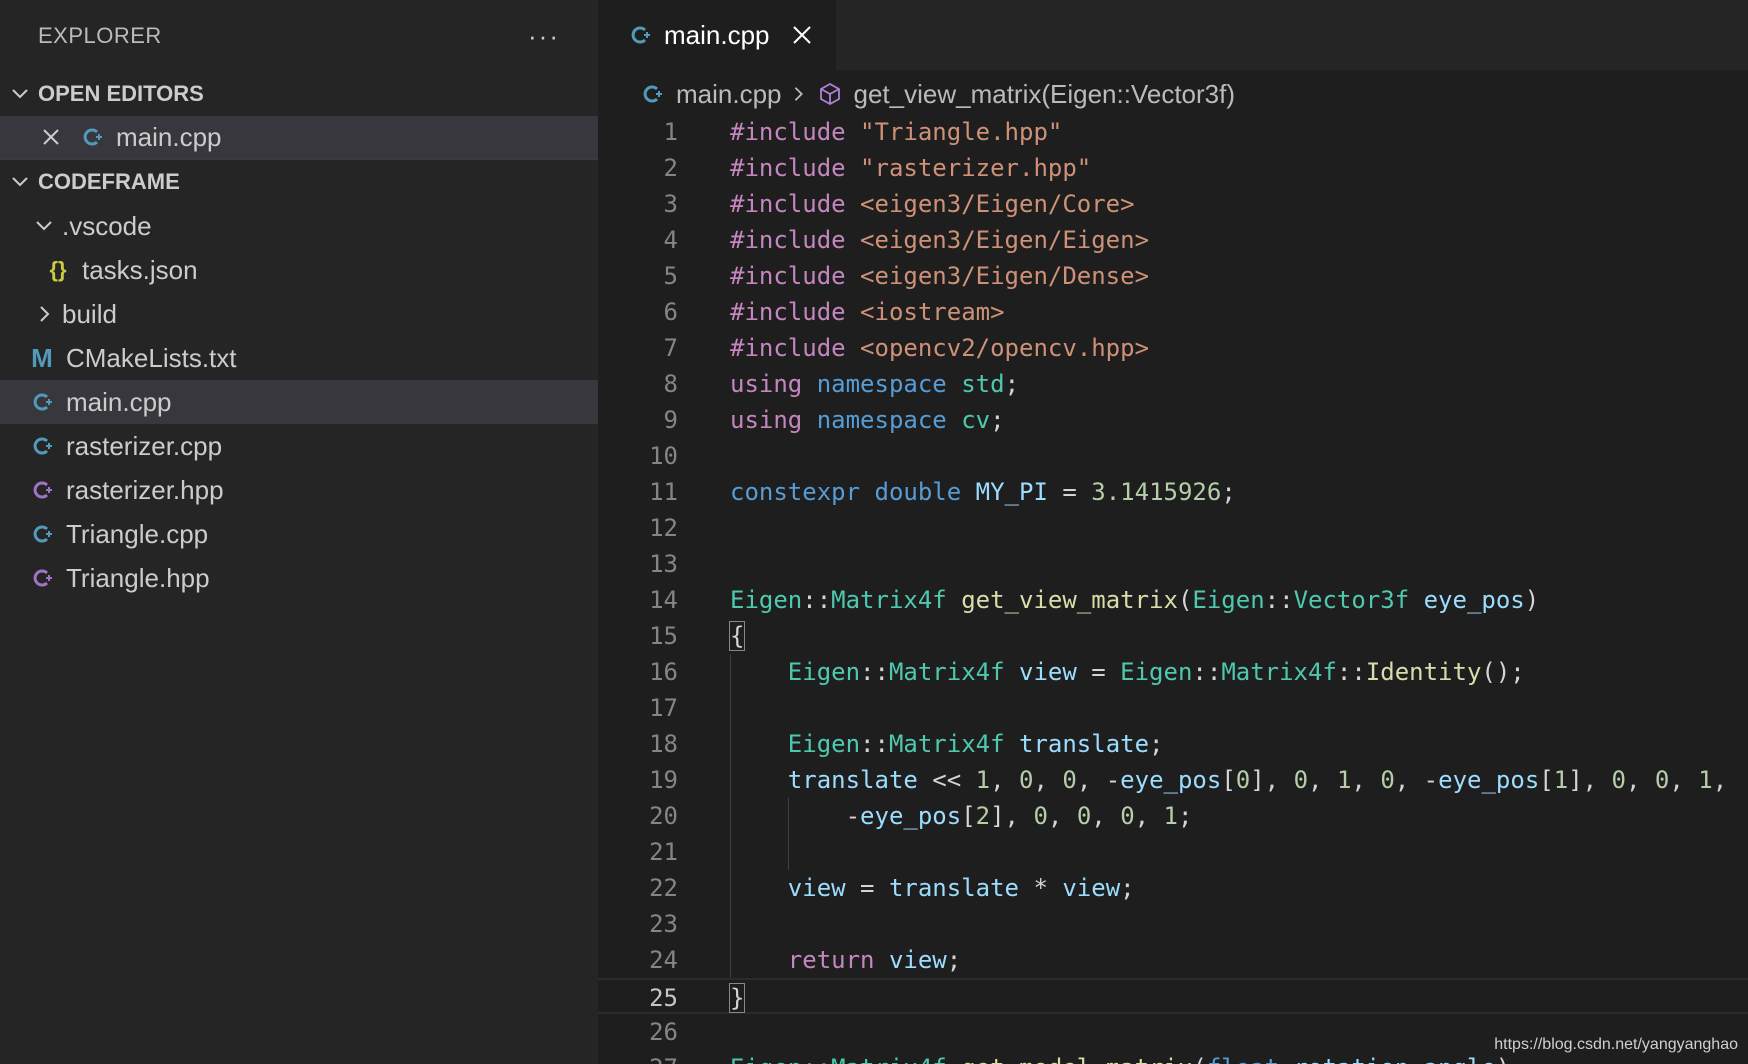  Describe the element at coordinates (717, 35) in the screenshot. I see `tab-main-cpp: main.cpp` at that location.